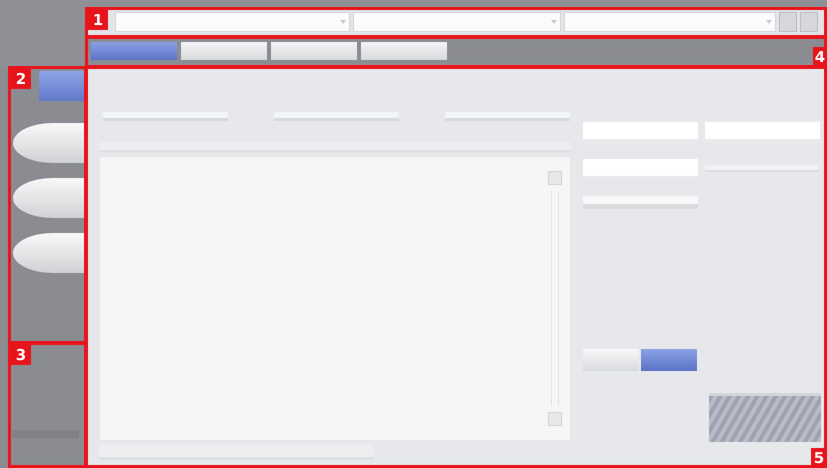 The width and height of the screenshot is (827, 468). What do you see at coordinates (45, 434) in the screenshot?
I see `sidebar-strip` at bounding box center [45, 434].